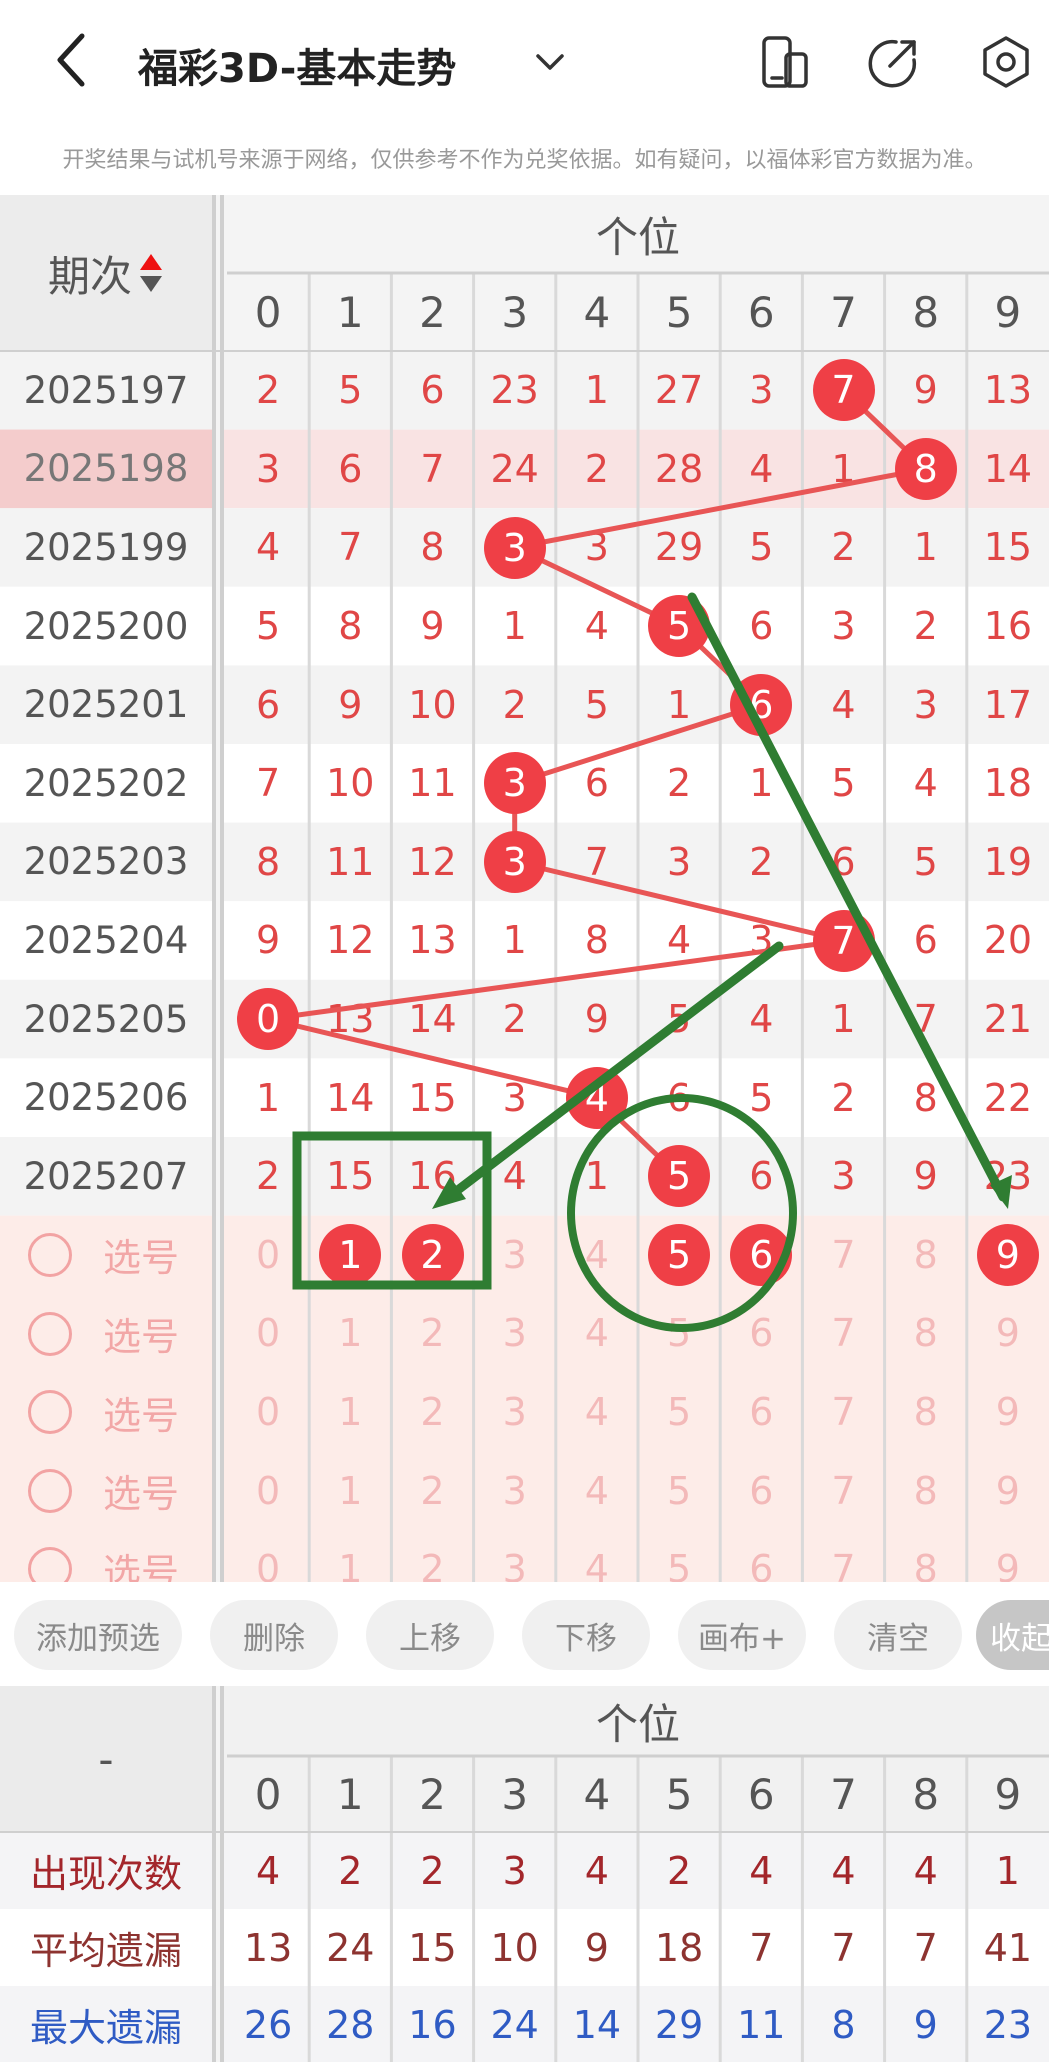  Describe the element at coordinates (105, 1951) in the screenshot. I see `average-miss-label: 平均遗漏` at that location.